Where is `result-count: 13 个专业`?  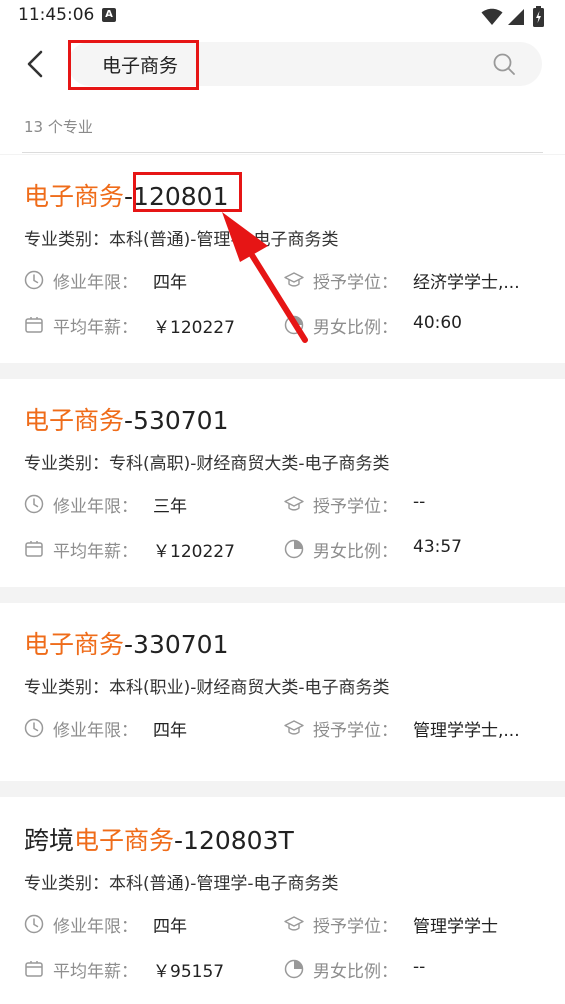 result-count: 13 个专业 is located at coordinates (58, 127).